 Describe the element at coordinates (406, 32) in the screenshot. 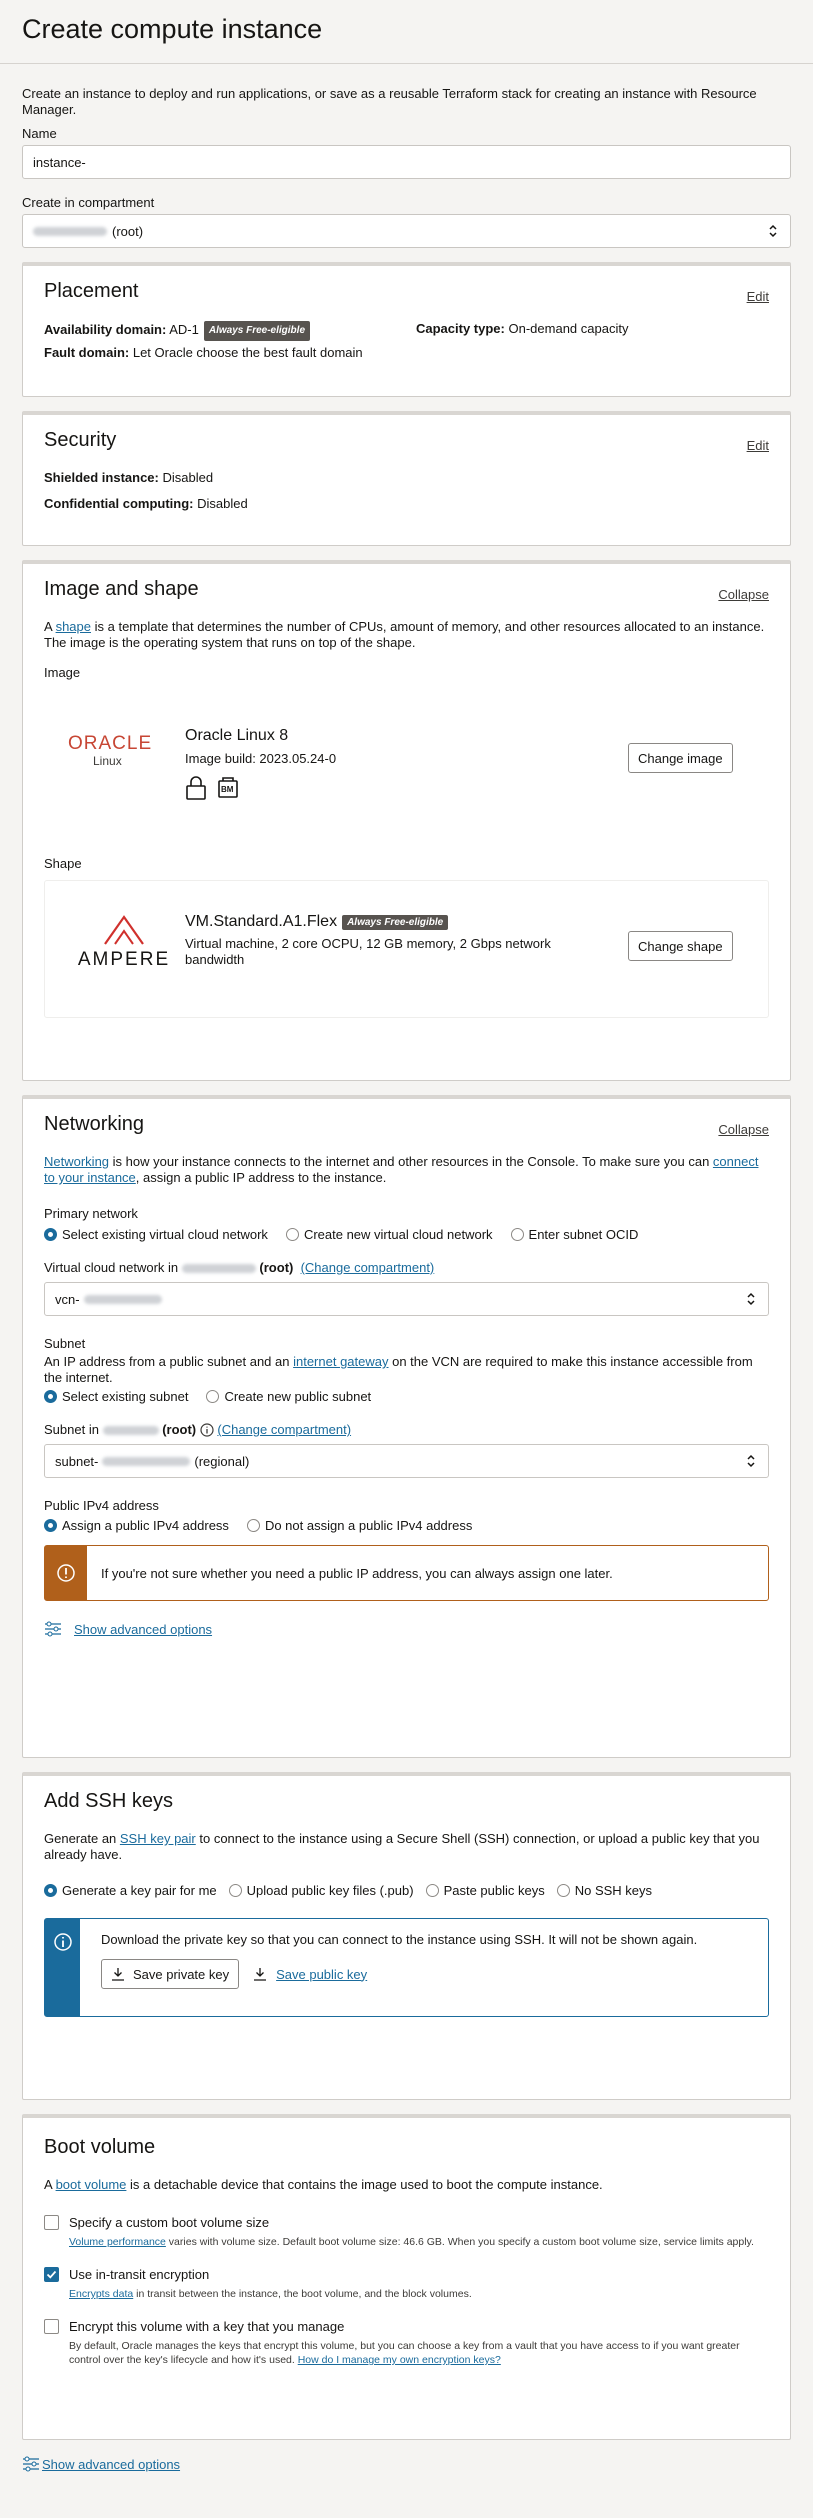

I see `page-header: Create compute instance` at that location.